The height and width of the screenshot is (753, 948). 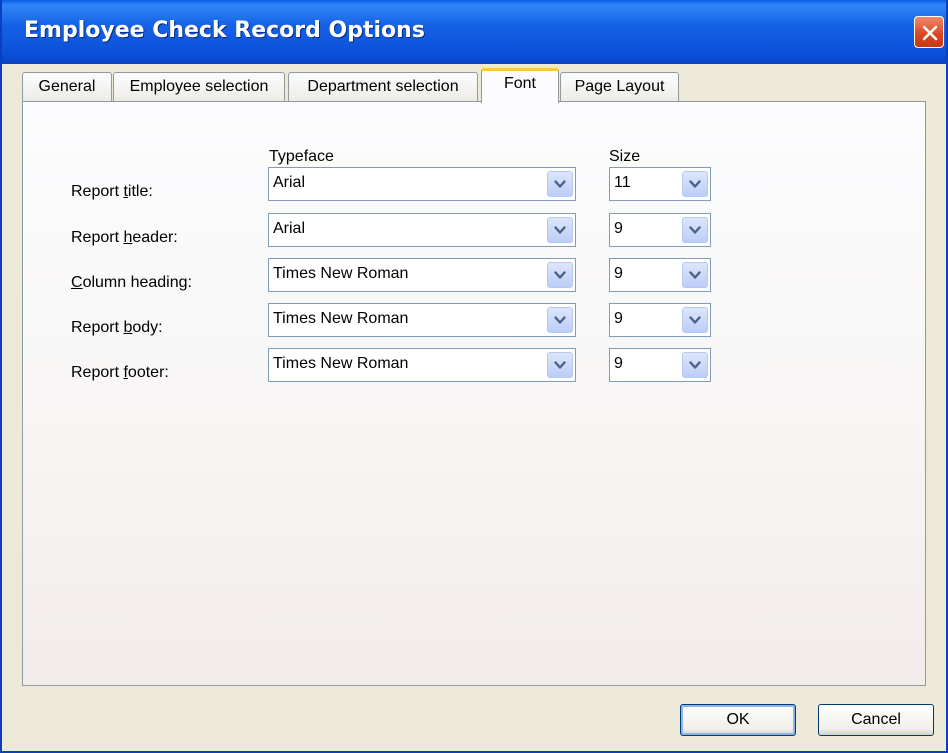 I want to click on row-label: Report footer:, so click(x=120, y=372).